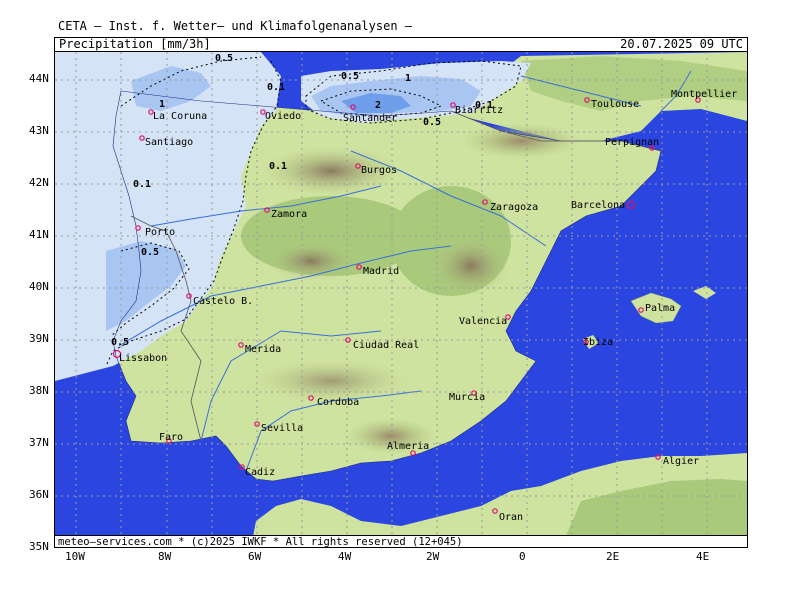 Image resolution: width=800 pixels, height=600 pixels. What do you see at coordinates (681, 44) in the screenshot?
I see `valid-time: 20.07.2025 09 UTC` at bounding box center [681, 44].